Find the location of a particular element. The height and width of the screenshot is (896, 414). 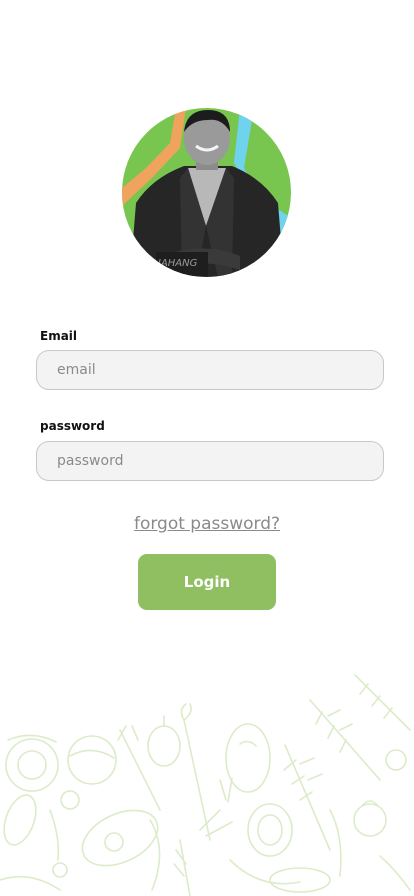

email-label: Email is located at coordinates (59, 336).